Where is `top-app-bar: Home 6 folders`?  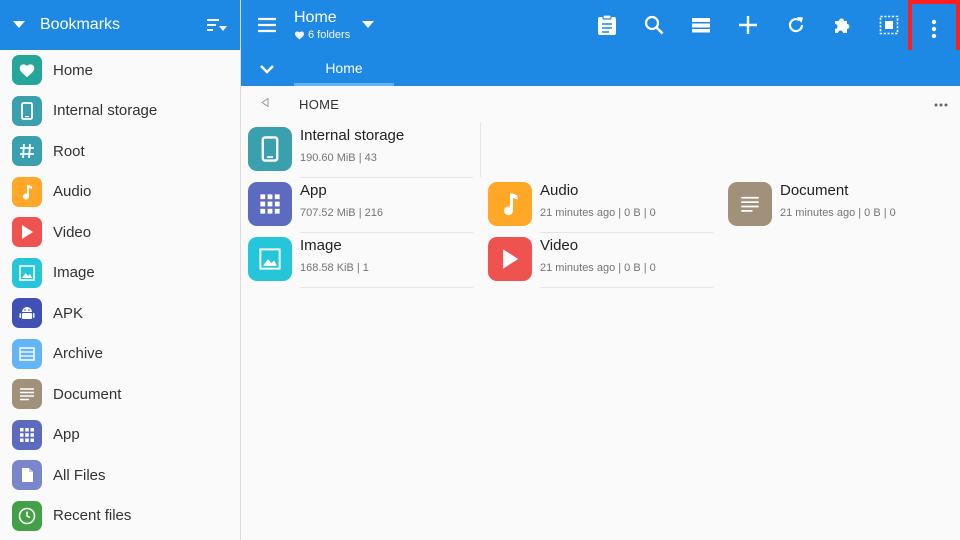
top-app-bar: Home 6 folders is located at coordinates (600, 28).